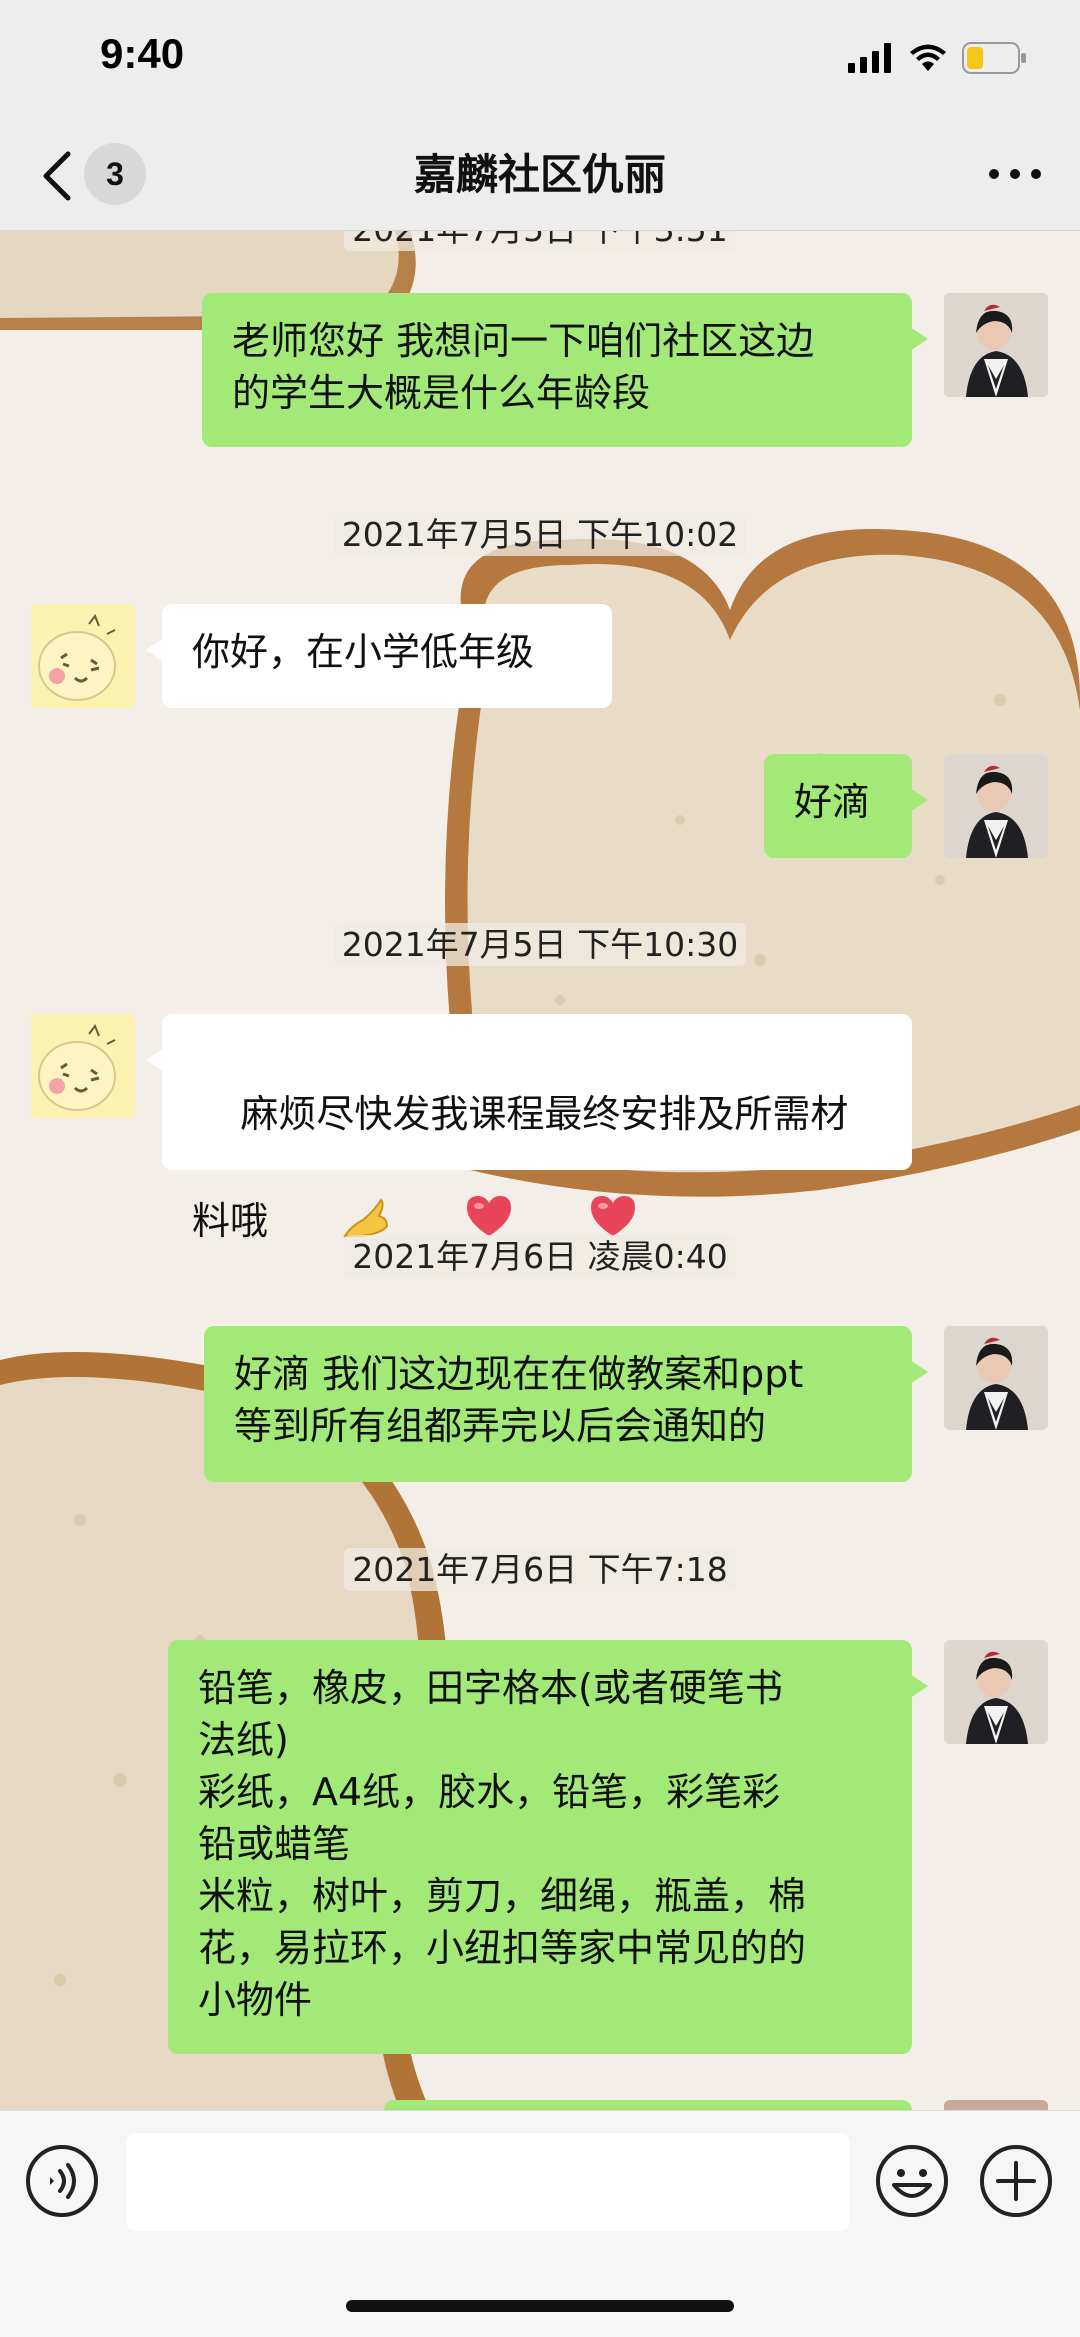 The width and height of the screenshot is (1080, 2337). I want to click on timestamp: 2021年7月5日 下午10:30, so click(540, 945).